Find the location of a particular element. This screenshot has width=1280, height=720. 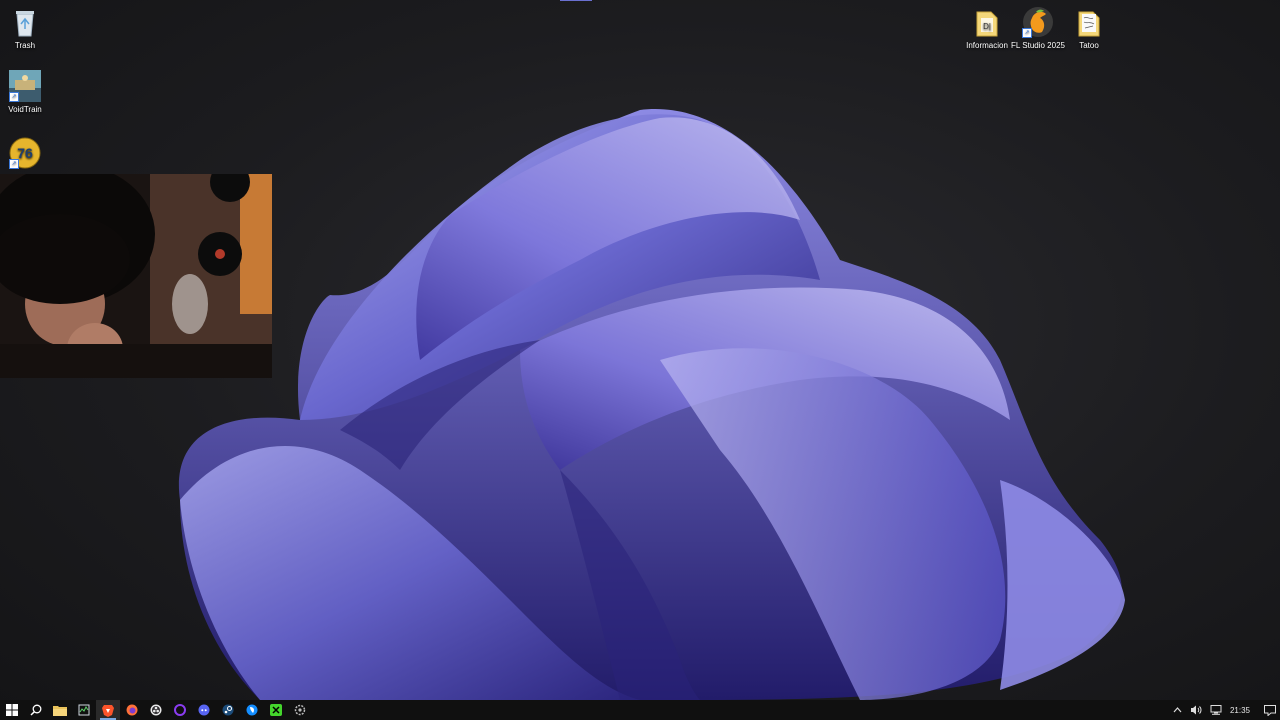

tray-overflow-button is located at coordinates (1177, 710).